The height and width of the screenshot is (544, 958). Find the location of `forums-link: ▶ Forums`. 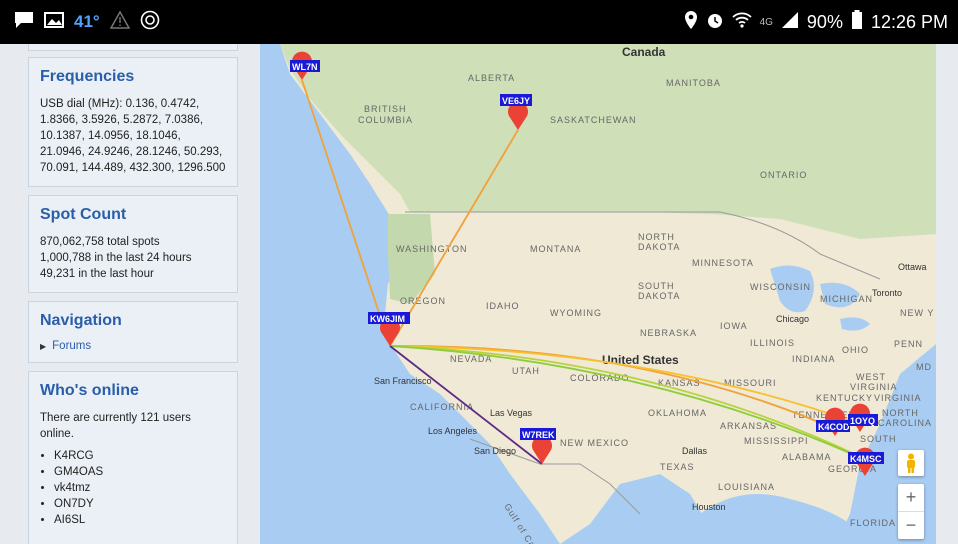

forums-link: ▶ Forums is located at coordinates (133, 346).